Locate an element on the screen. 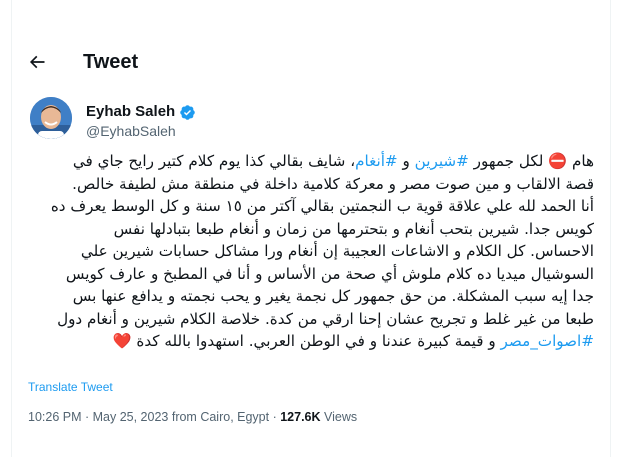 The image size is (642, 457). translate-tweet-link: Translate Tweet is located at coordinates (70, 387).